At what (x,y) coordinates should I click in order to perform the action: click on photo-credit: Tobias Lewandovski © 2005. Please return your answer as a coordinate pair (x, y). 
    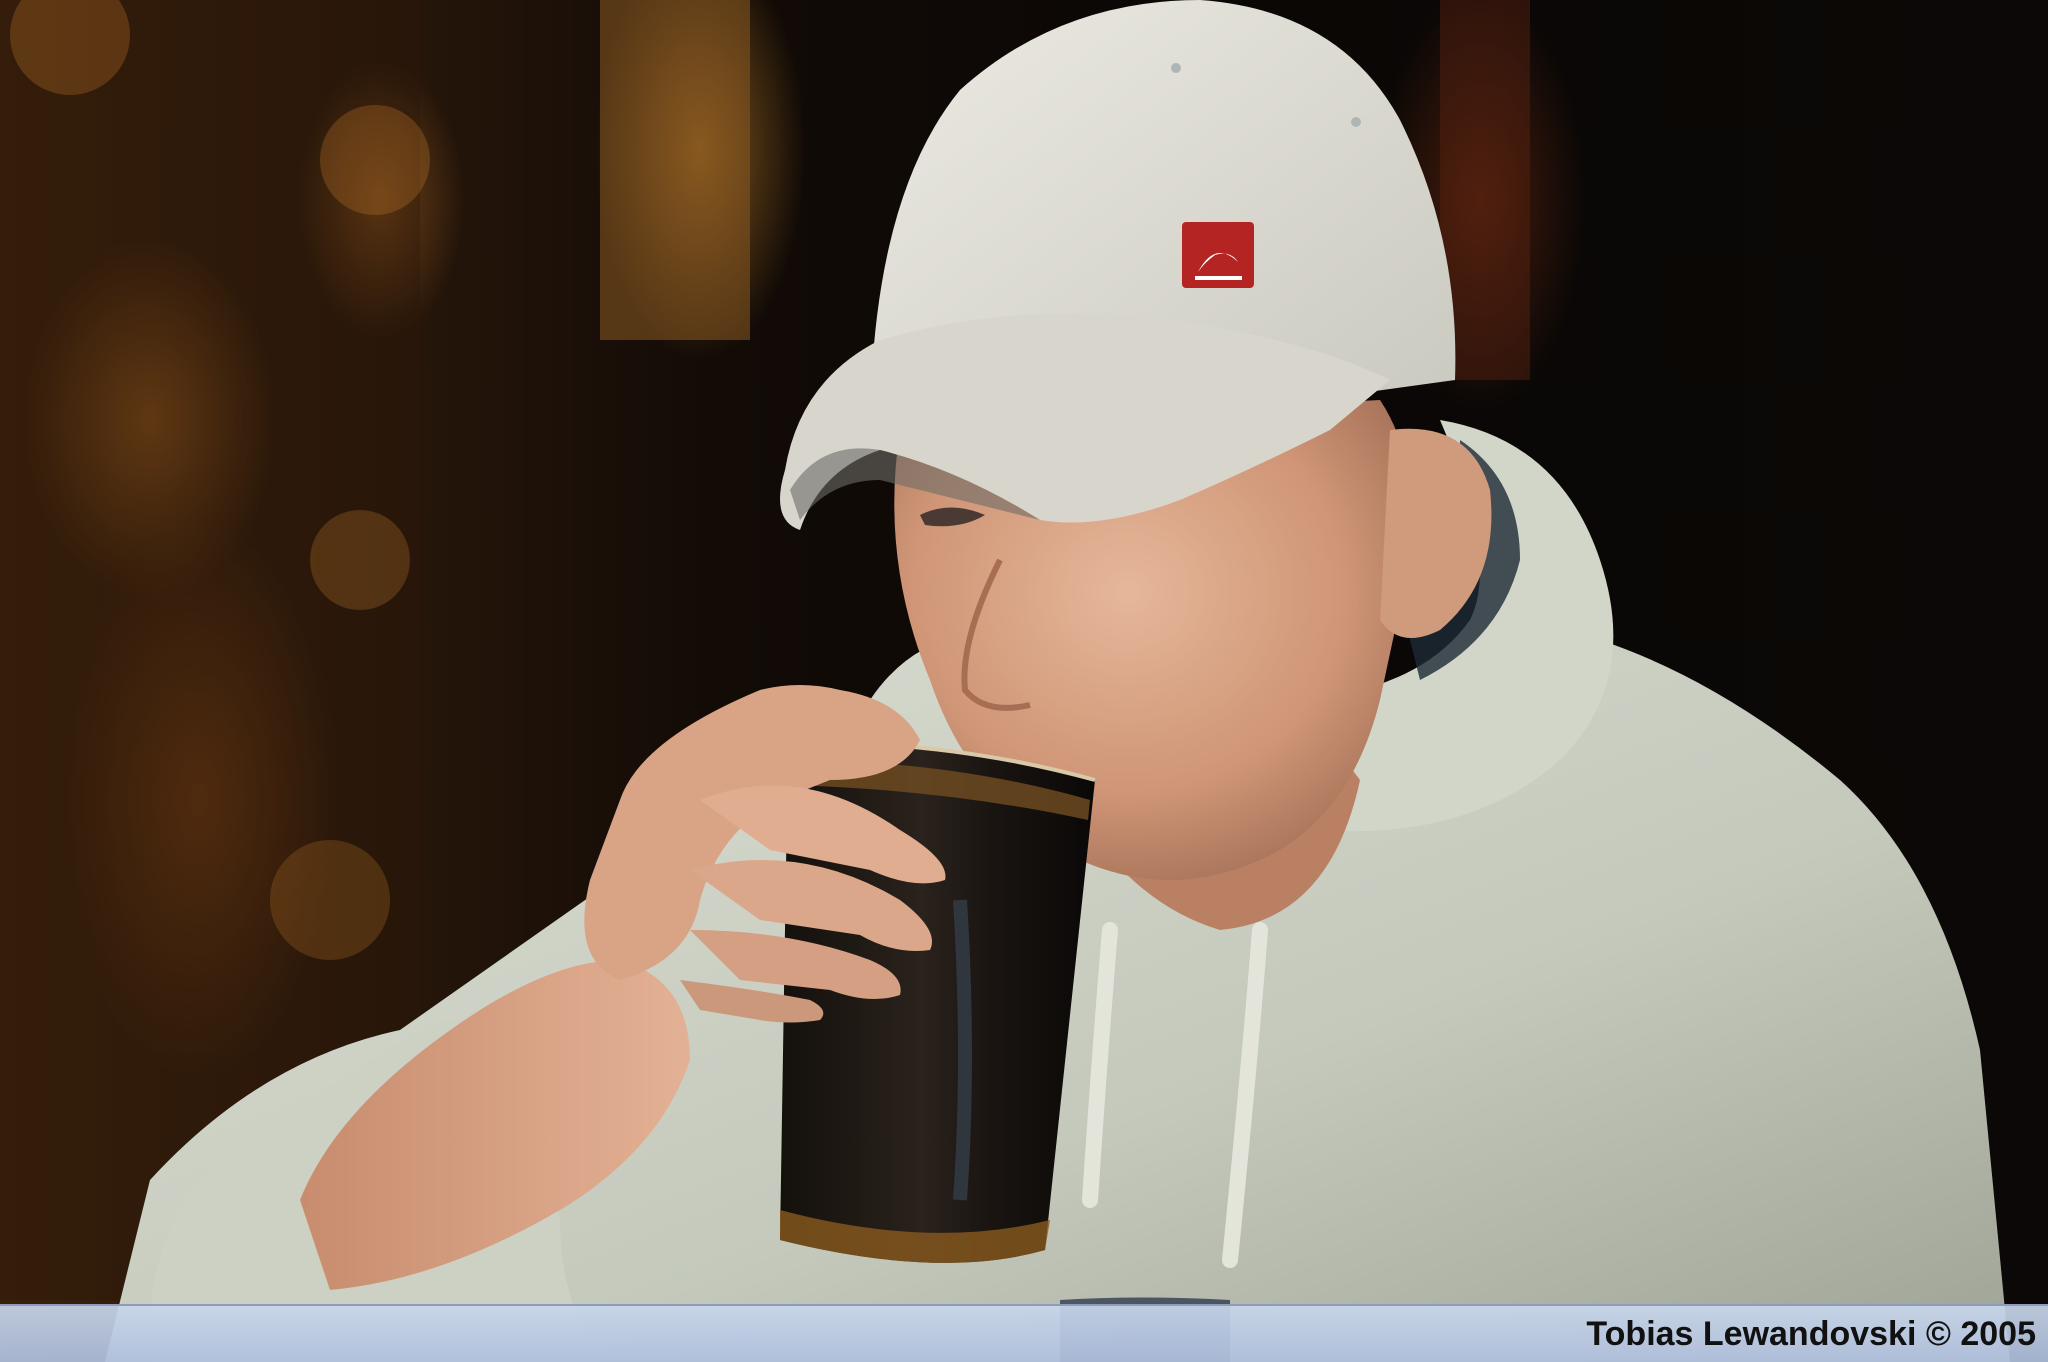
    Looking at the image, I should click on (1811, 1334).